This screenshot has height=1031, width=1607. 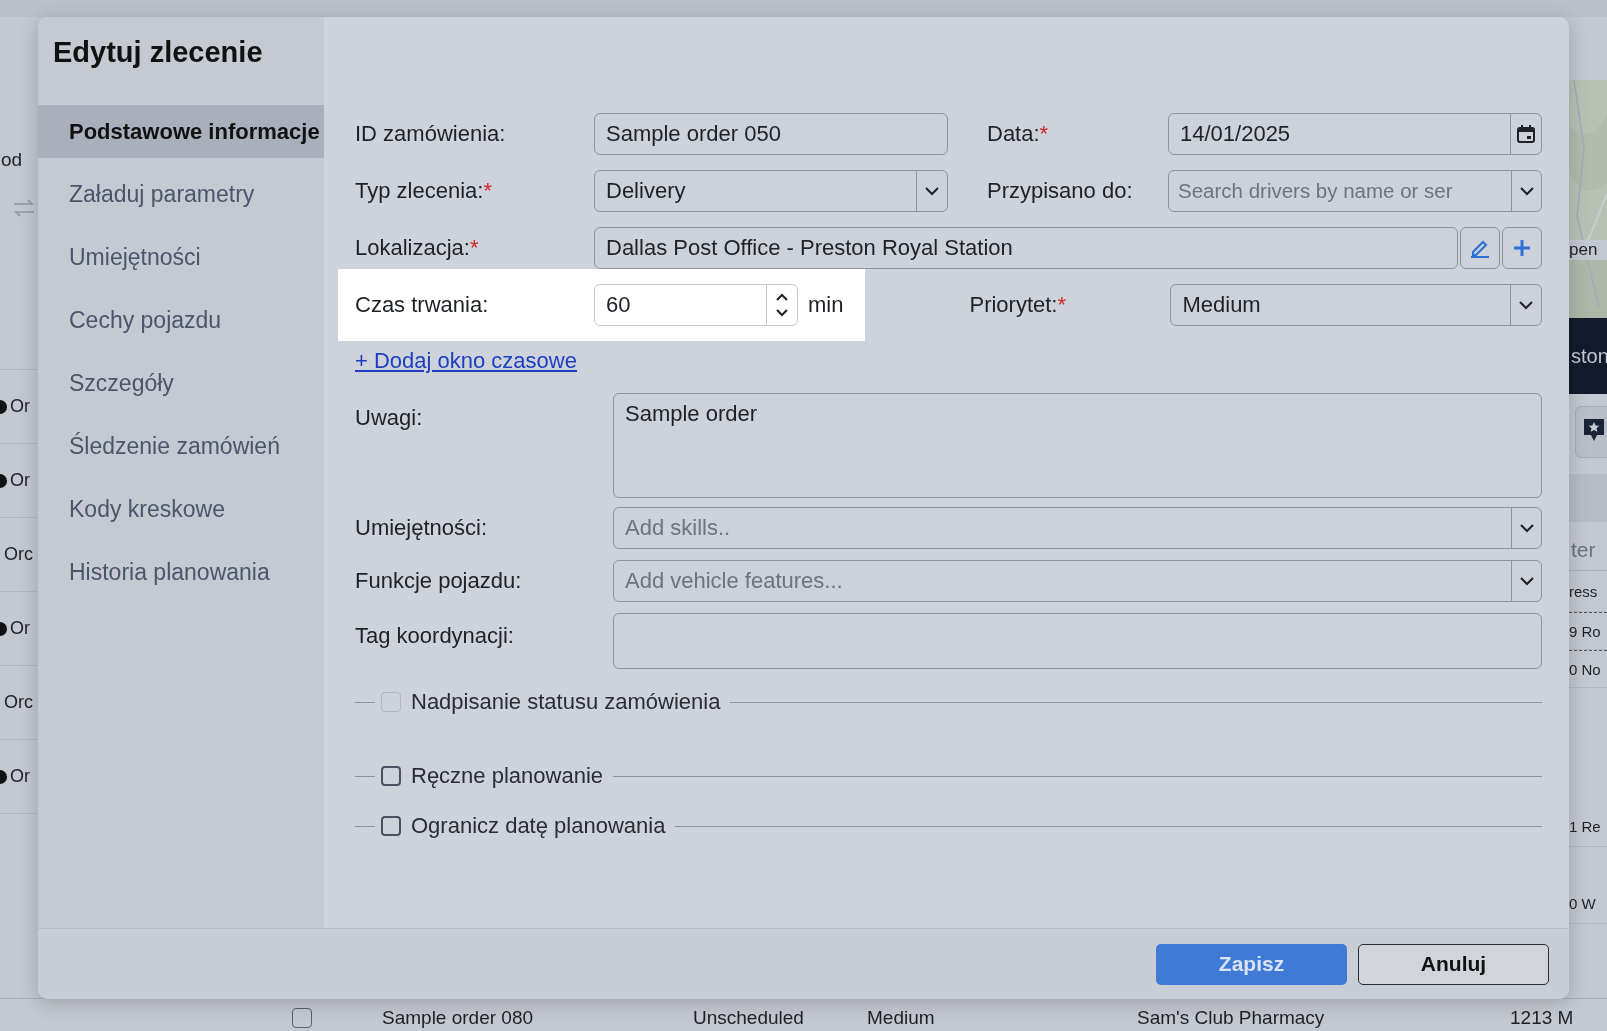 What do you see at coordinates (749, 1018) in the screenshot?
I see `table-cell-text: Unscheduled` at bounding box center [749, 1018].